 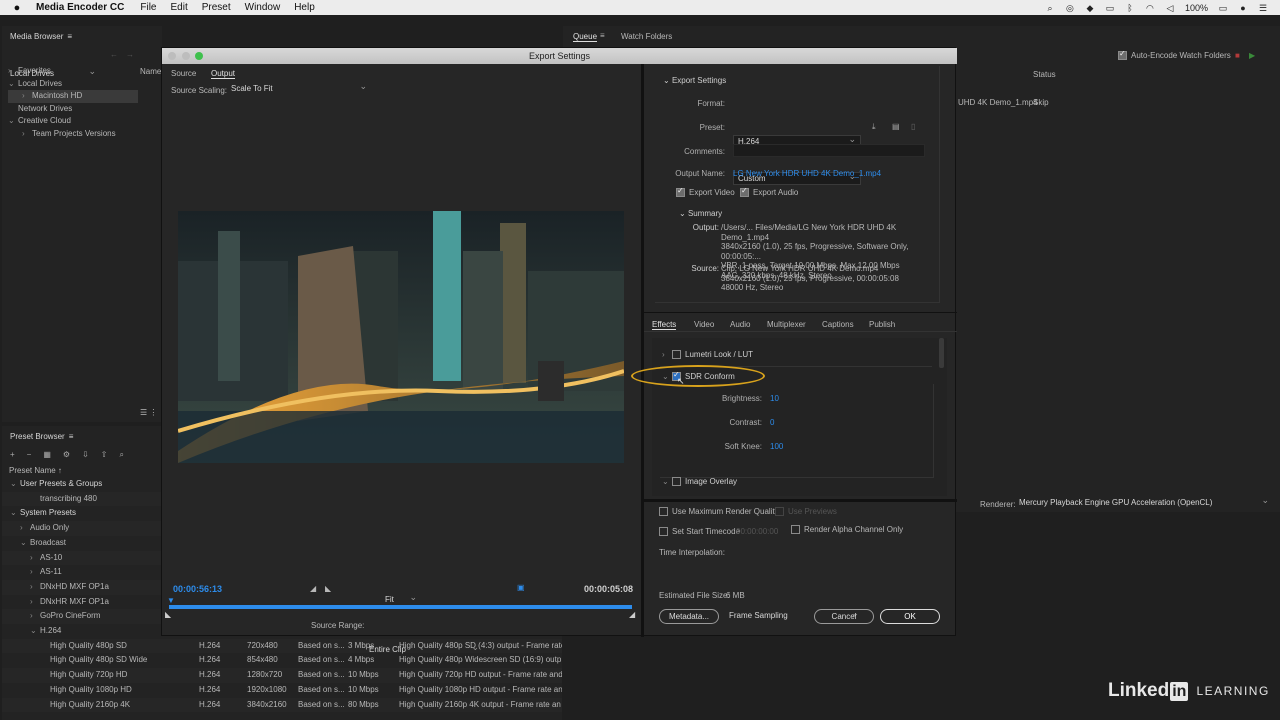 I want to click on add-preset-icon: +, so click(x=12, y=455).